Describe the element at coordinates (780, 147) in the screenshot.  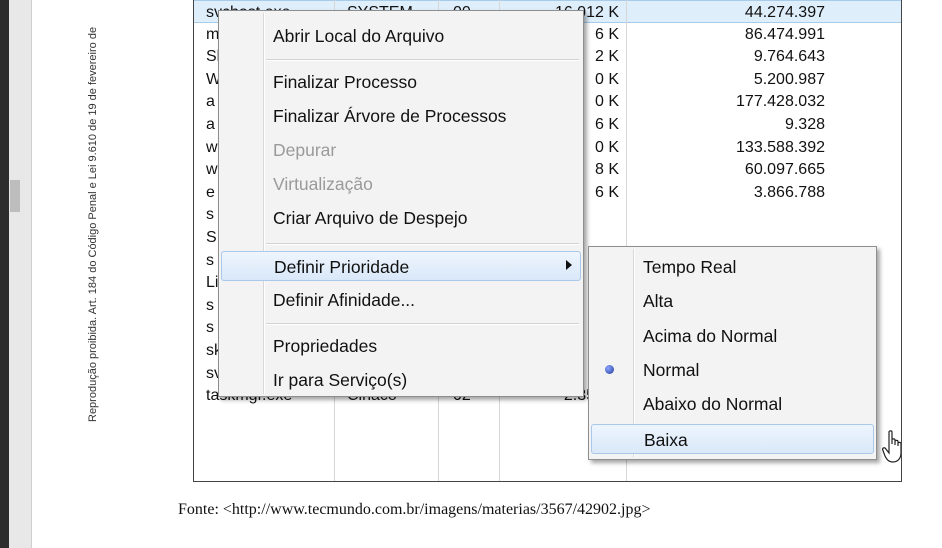
I see `process-io-bytes: 133.588.392` at that location.